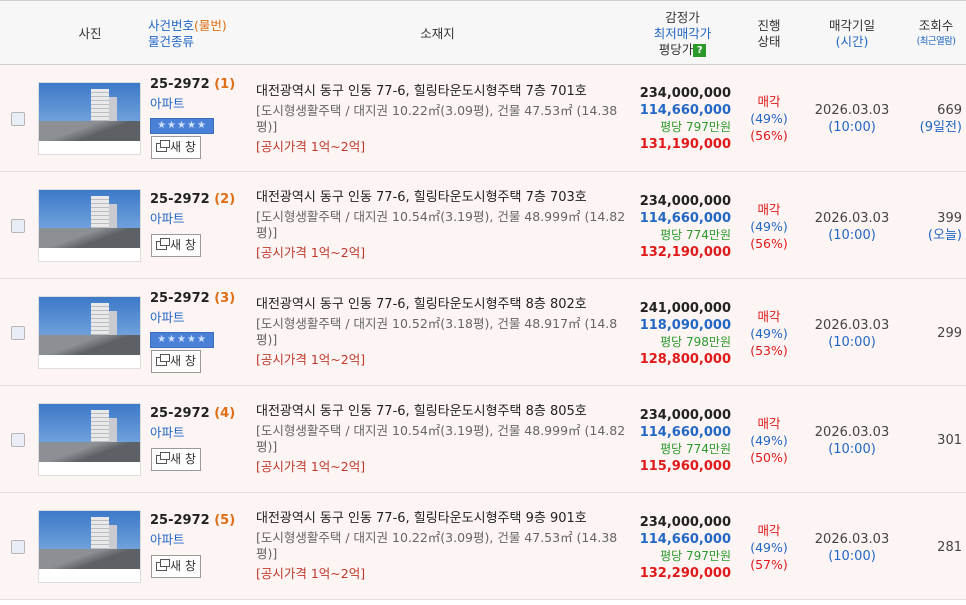  I want to click on sort-per-pyeong: 평당가, so click(676, 49).